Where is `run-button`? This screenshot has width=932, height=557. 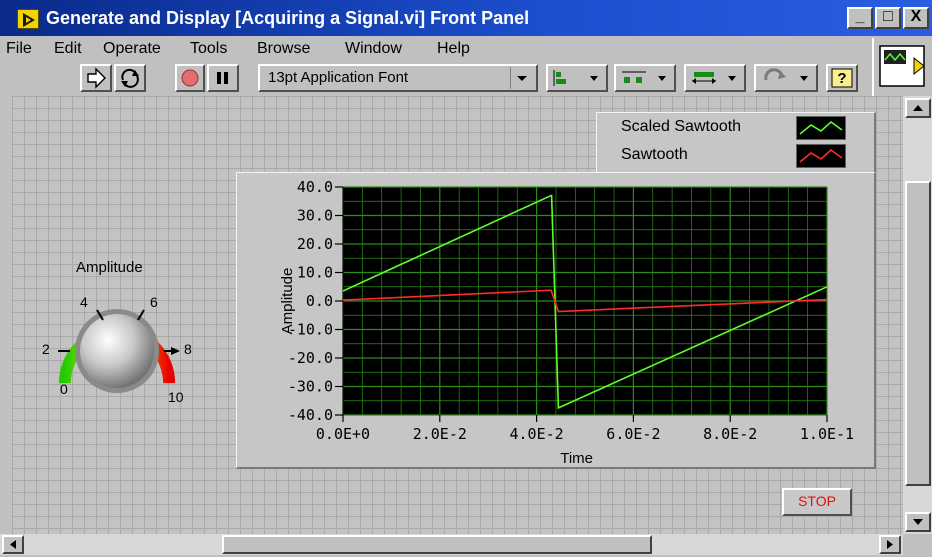
run-button is located at coordinates (96, 78).